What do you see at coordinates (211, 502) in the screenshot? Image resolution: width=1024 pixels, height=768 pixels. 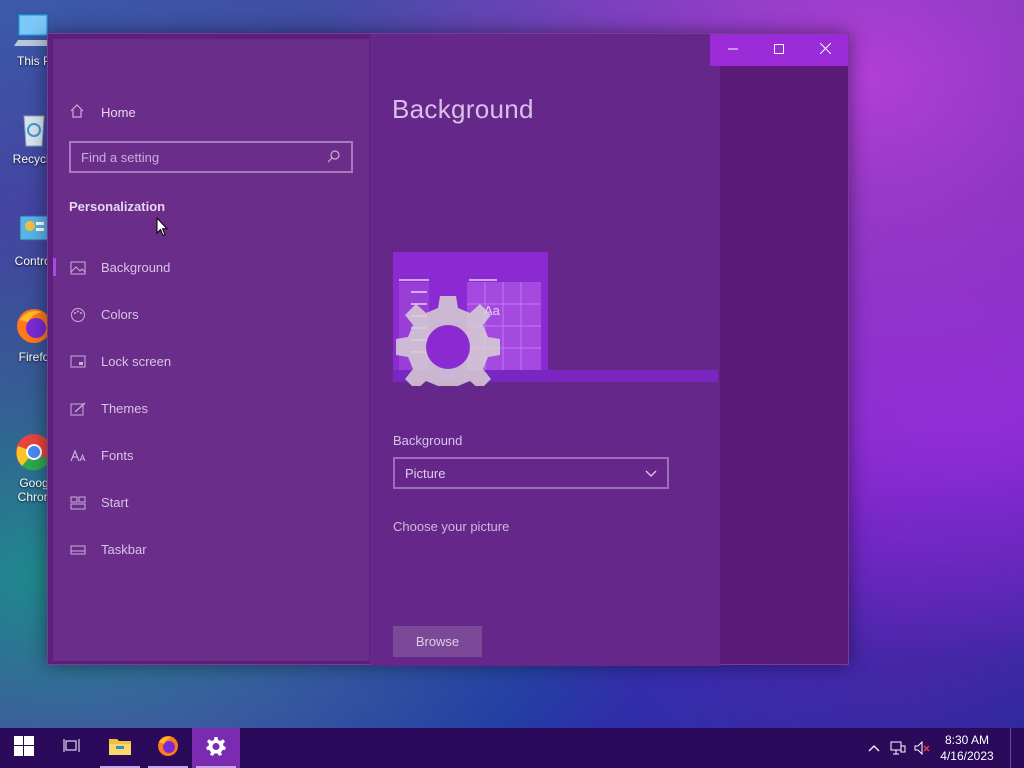 I see `sidebar-item-start: Start` at bounding box center [211, 502].